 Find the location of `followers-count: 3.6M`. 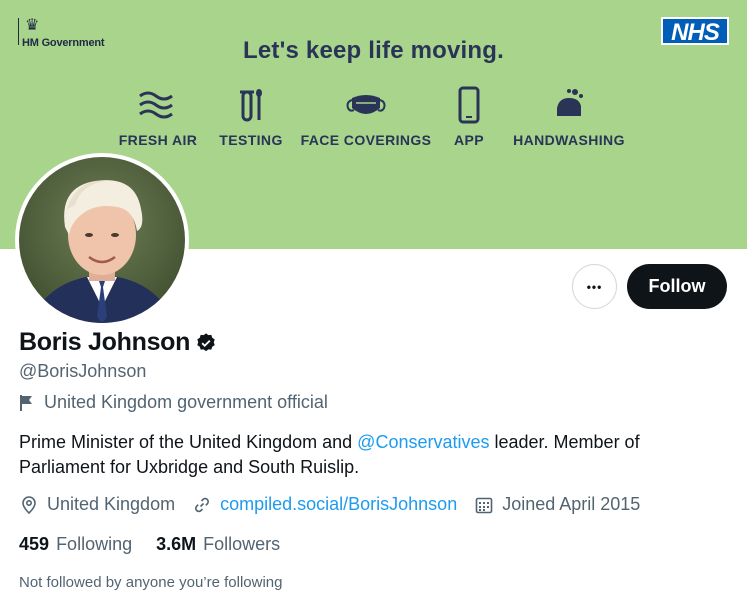

followers-count: 3.6M is located at coordinates (176, 544).